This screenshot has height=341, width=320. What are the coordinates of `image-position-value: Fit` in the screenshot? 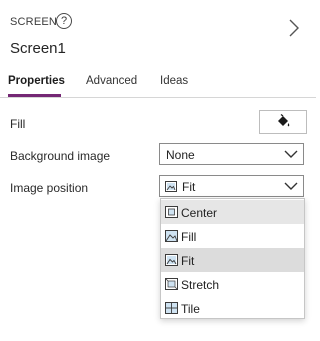 It's located at (189, 187).